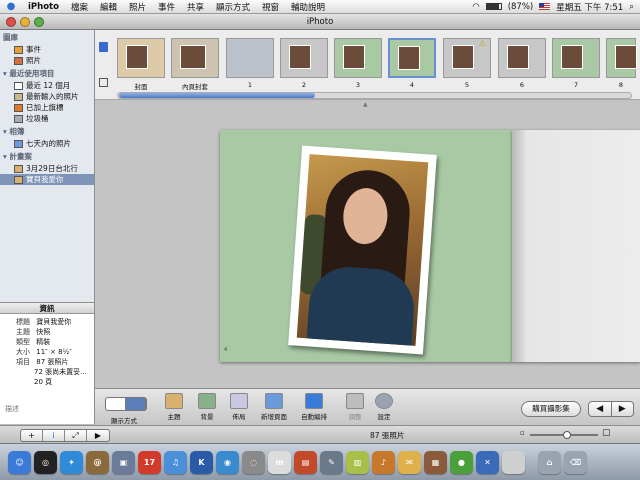 The image size is (640, 480). I want to click on dock-itunes-icon: ♫, so click(175, 462).